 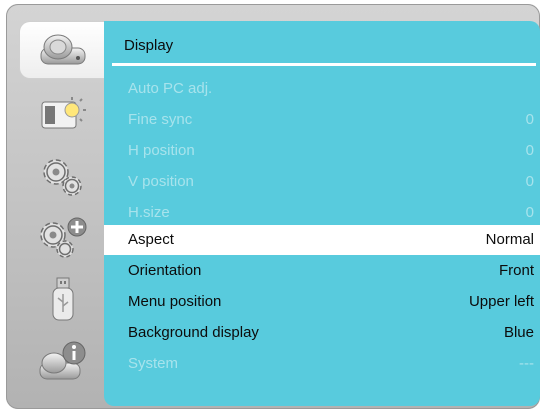 I want to click on menu-item-aspect: Aspect Normal, so click(x=322, y=240).